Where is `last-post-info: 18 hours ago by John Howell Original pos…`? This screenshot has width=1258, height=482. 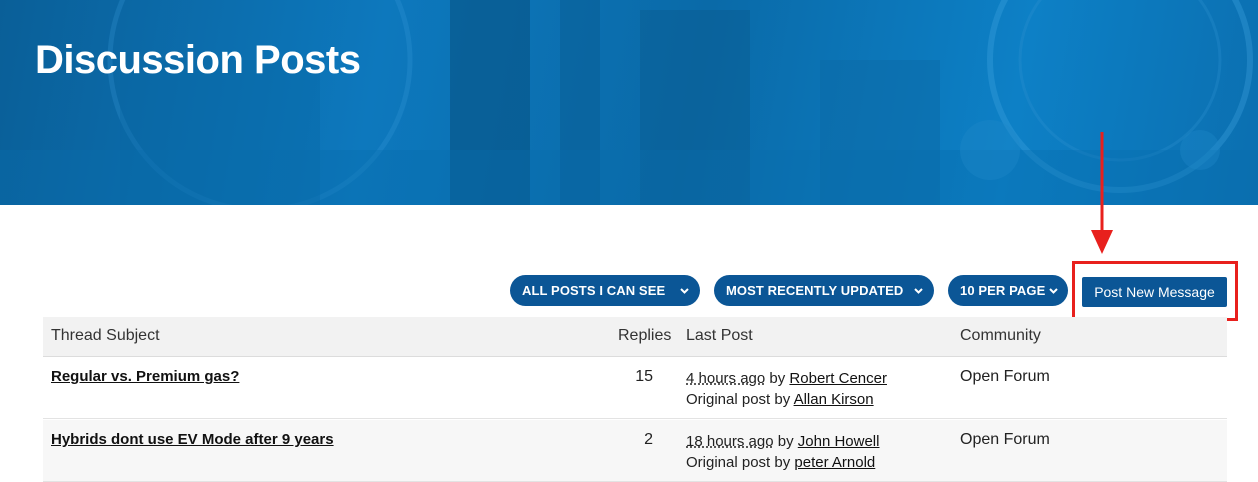 last-post-info: 18 hours ago by John Howell Original pos… is located at coordinates (782, 452).